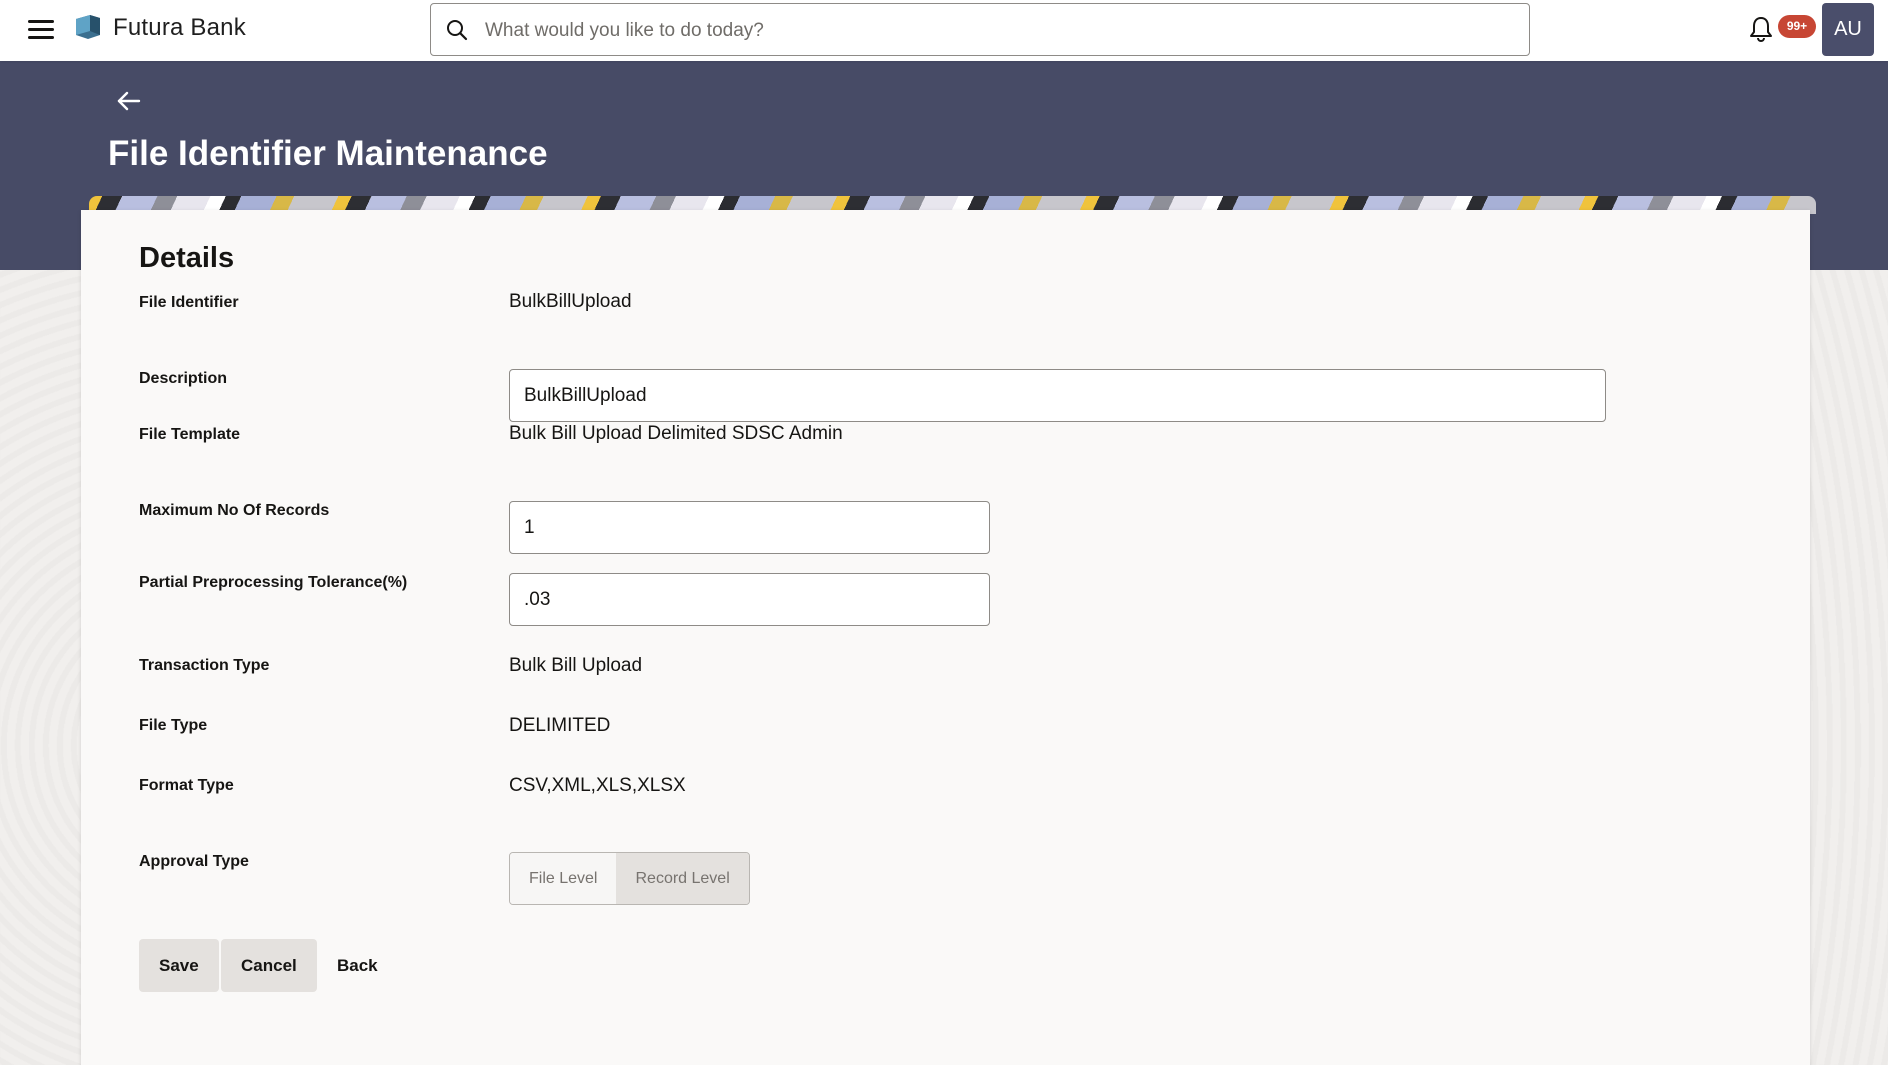 Image resolution: width=1888 pixels, height=1065 pixels. I want to click on tolerance-input, so click(749, 599).